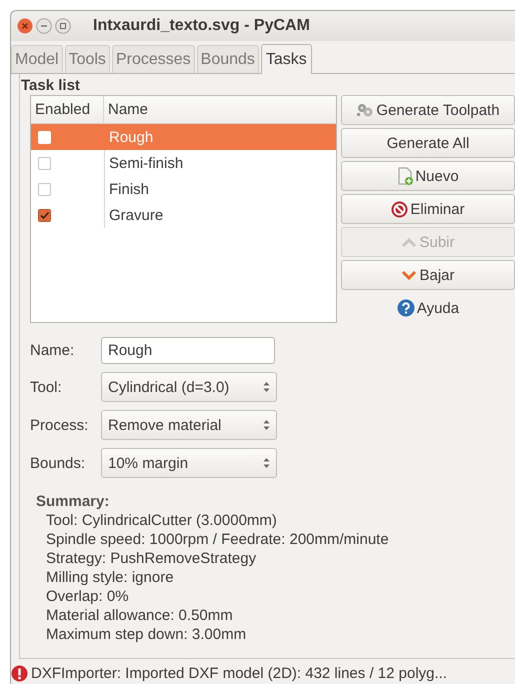 The height and width of the screenshot is (684, 515). What do you see at coordinates (189, 463) in the screenshot?
I see `dropdown: 10% margin` at bounding box center [189, 463].